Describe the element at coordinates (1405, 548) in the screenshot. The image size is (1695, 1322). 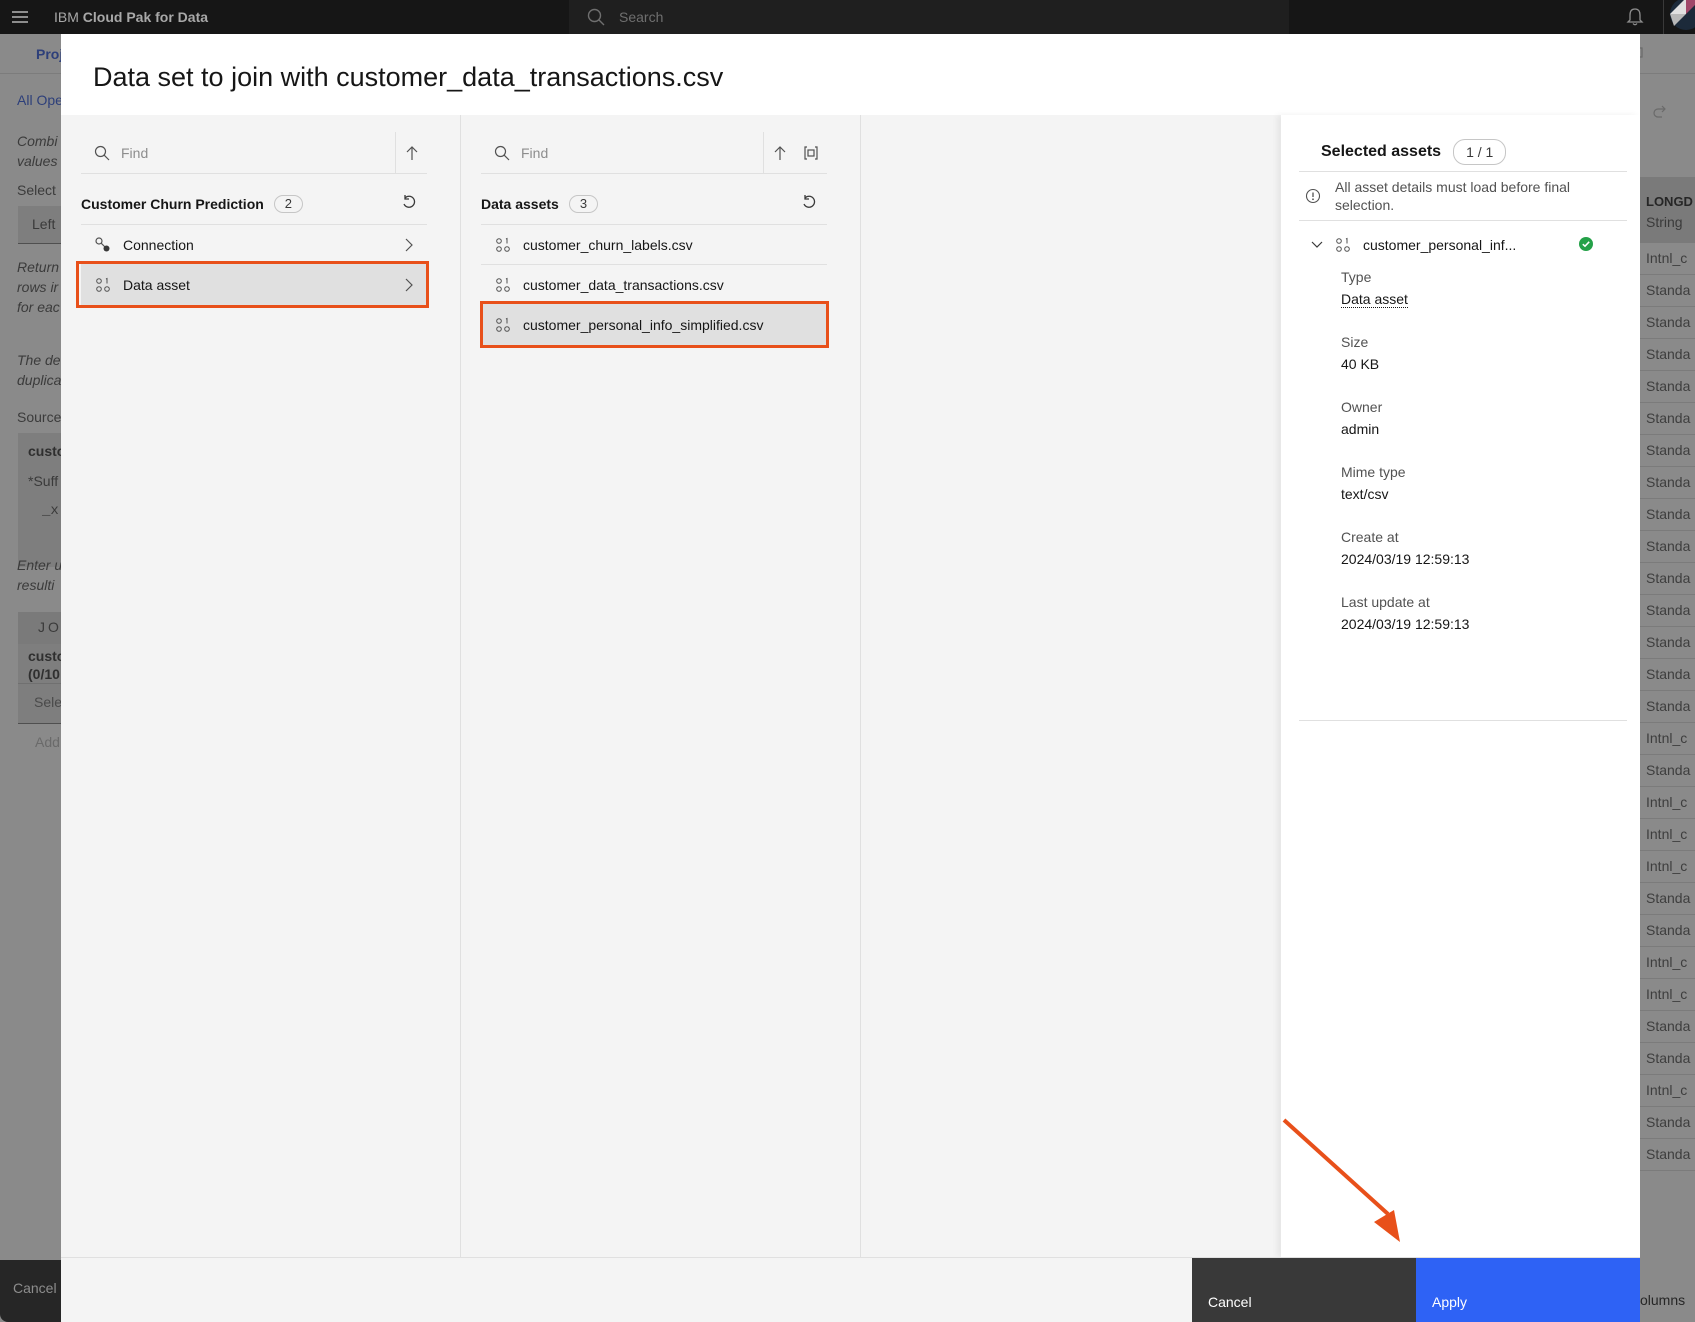
I see `detail-create-at: Create at 2024/03/19 12:59:13` at that location.